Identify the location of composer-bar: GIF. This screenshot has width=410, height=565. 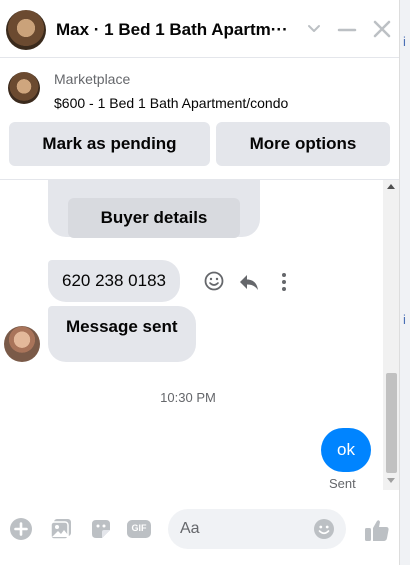
(199, 532).